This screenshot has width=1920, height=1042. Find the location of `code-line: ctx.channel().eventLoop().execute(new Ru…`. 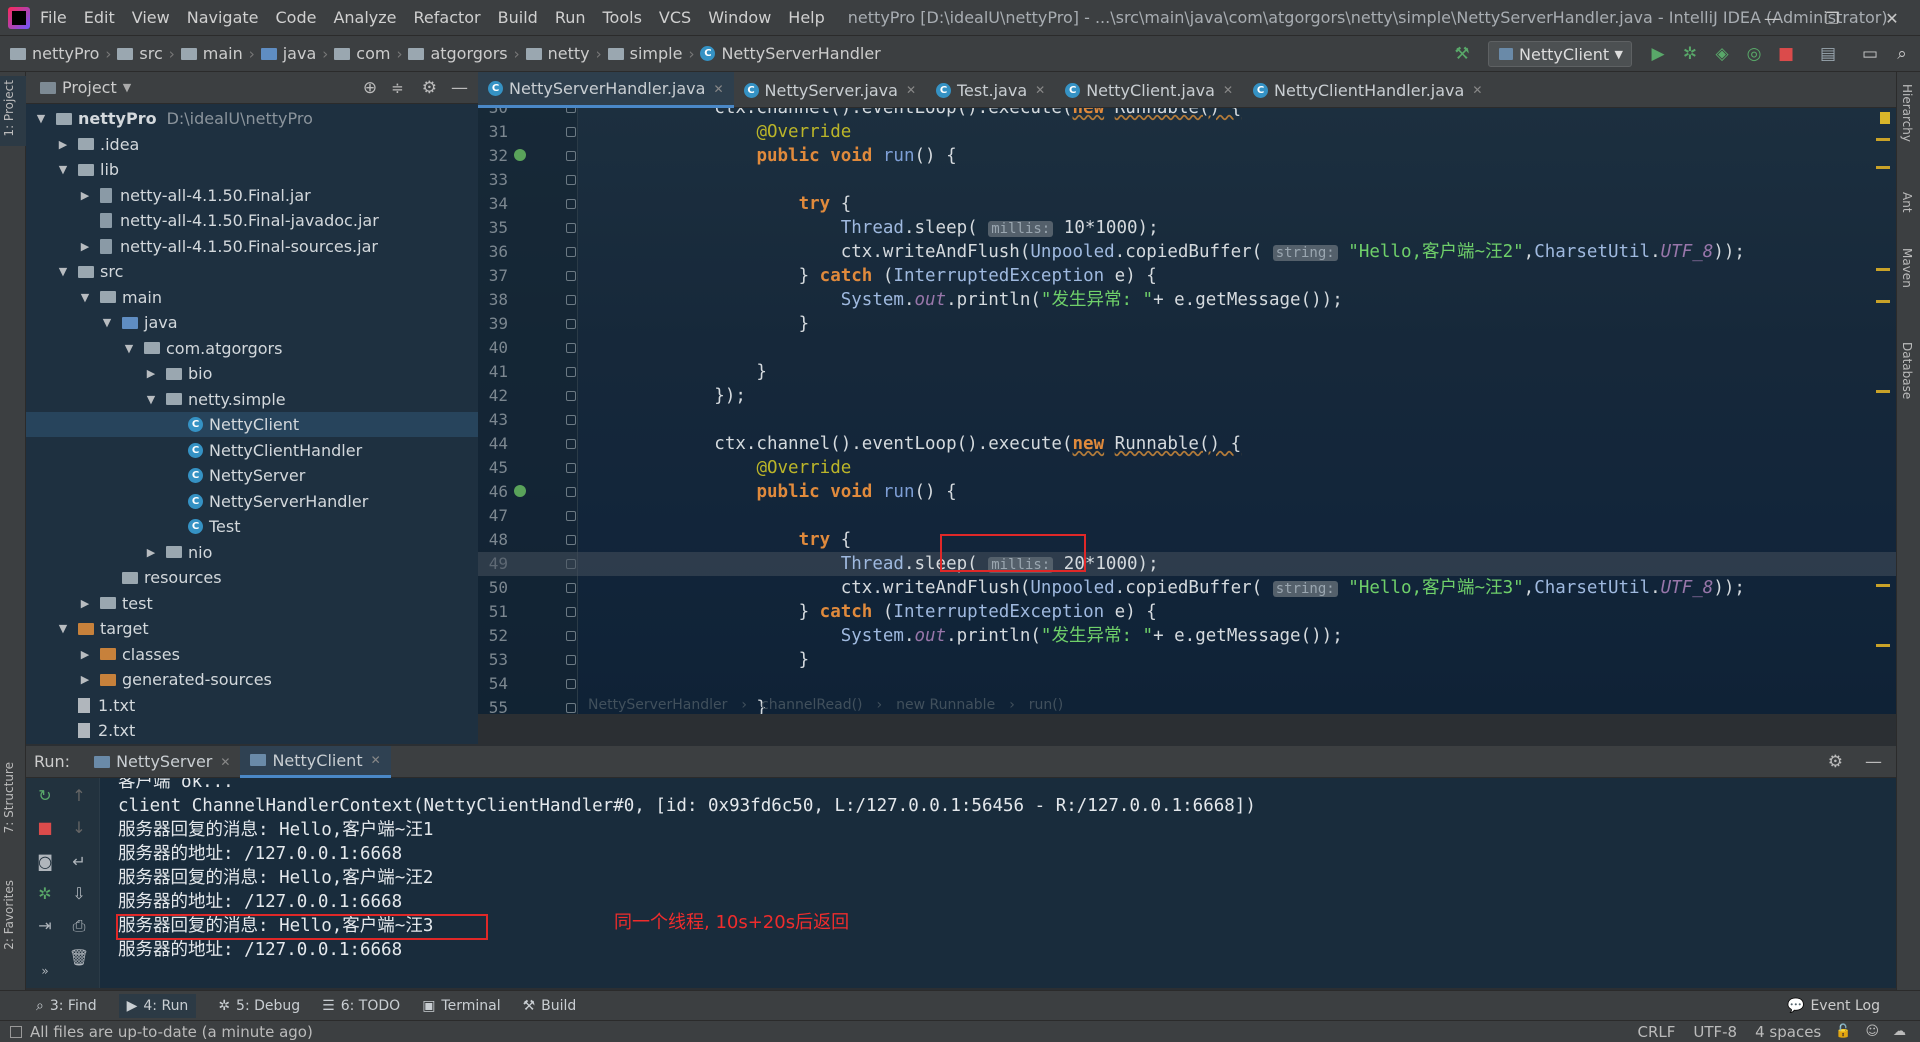

code-line: ctx.channel().eventLoop().execute(new Ru… is located at coordinates (1187, 114).